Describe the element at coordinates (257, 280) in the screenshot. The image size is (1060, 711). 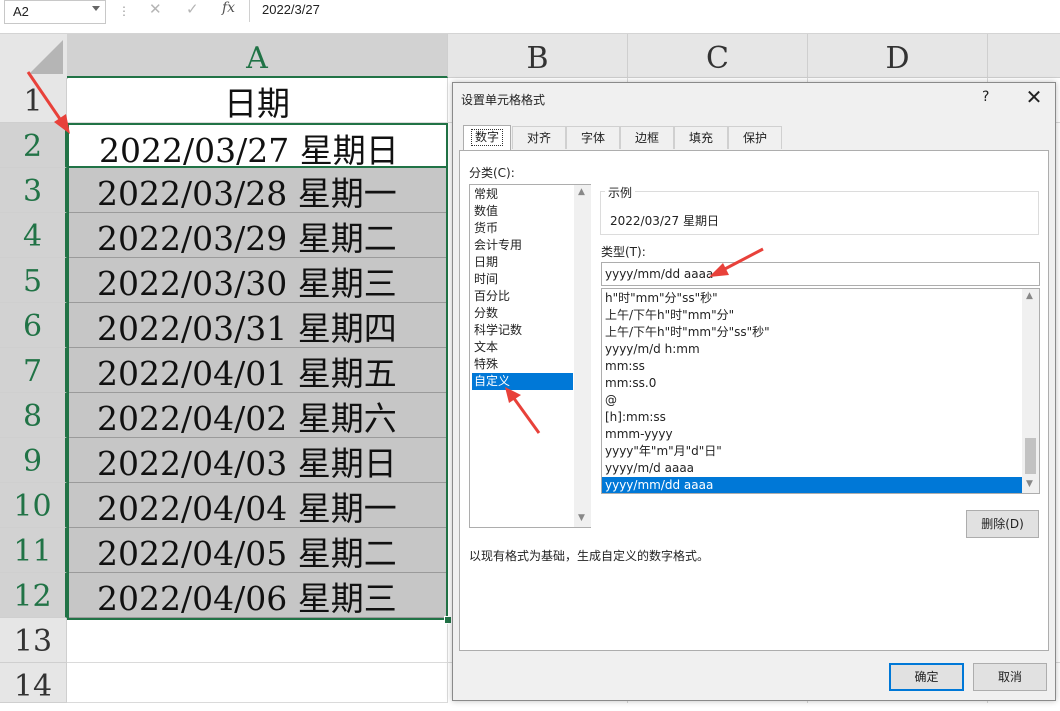
I see `cell-a5: 2022/03/30 星期三` at that location.